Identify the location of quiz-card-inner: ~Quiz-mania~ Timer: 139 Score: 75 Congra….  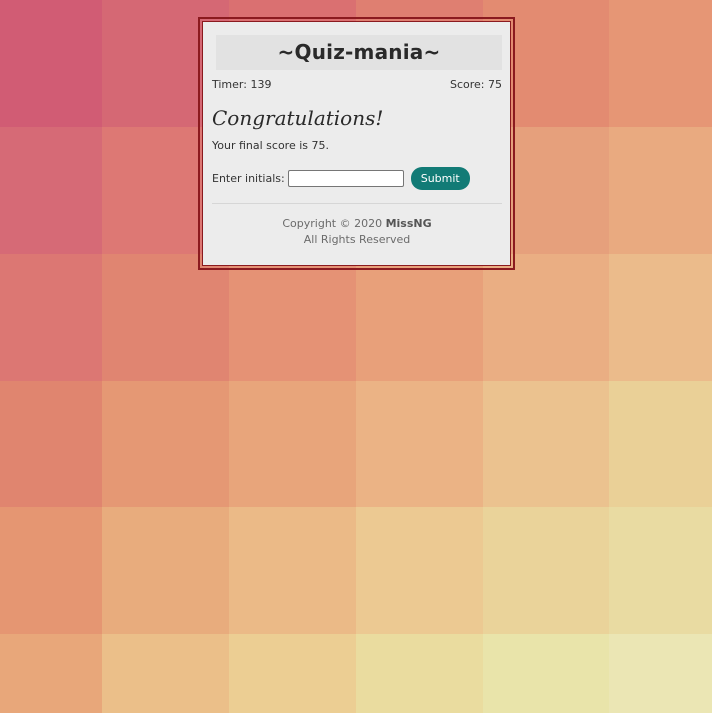
(356, 143).